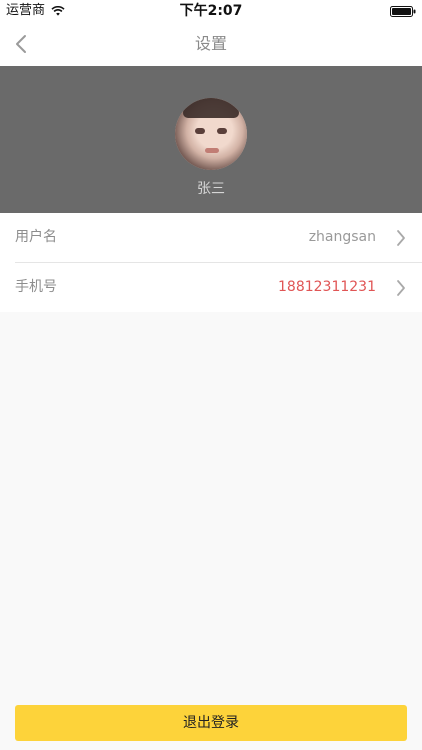  Describe the element at coordinates (211, 237) in the screenshot. I see `settings-row-username: 用户名 zhangsan` at that location.